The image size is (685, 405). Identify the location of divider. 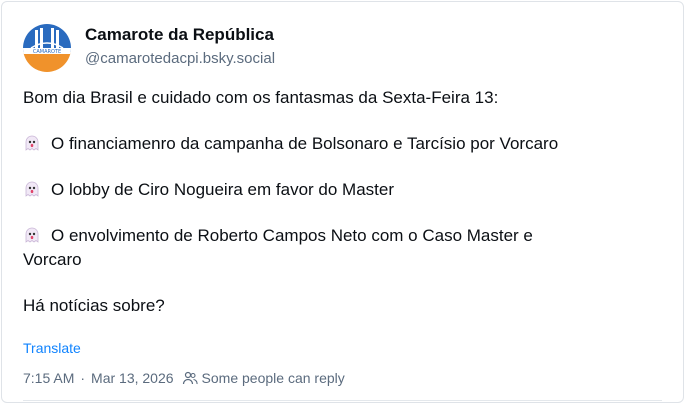
(342, 400).